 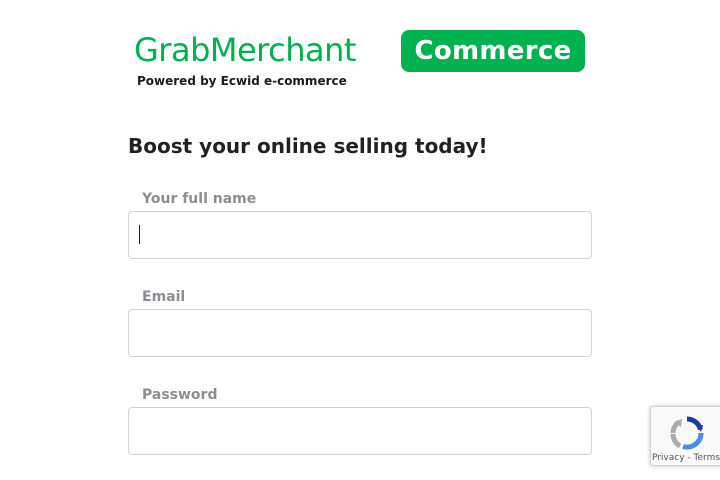 What do you see at coordinates (180, 395) in the screenshot?
I see `password-label: Password` at bounding box center [180, 395].